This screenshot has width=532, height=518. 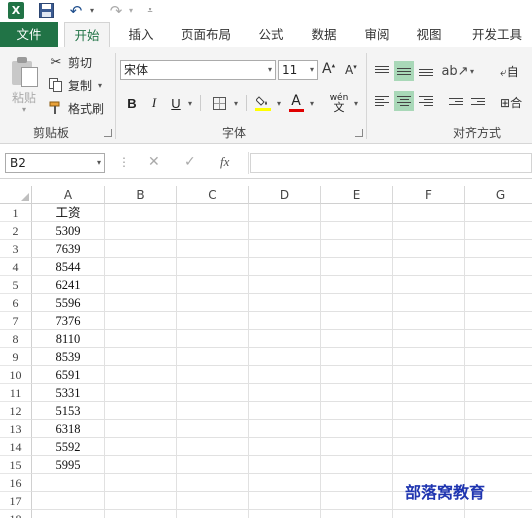 I want to click on column-header: A, so click(x=68, y=195).